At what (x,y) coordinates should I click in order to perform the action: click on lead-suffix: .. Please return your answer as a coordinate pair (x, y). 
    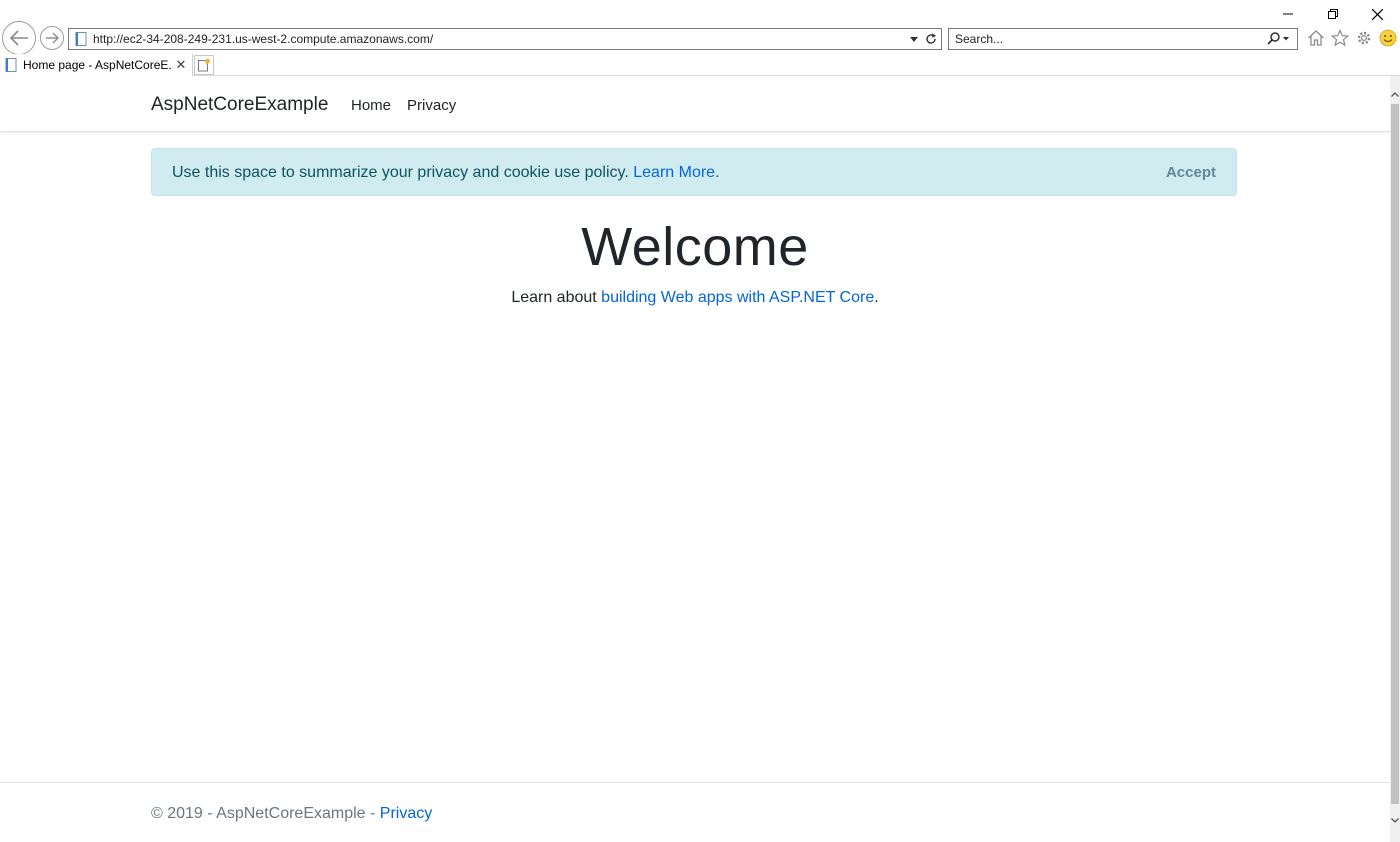
    Looking at the image, I should click on (876, 297).